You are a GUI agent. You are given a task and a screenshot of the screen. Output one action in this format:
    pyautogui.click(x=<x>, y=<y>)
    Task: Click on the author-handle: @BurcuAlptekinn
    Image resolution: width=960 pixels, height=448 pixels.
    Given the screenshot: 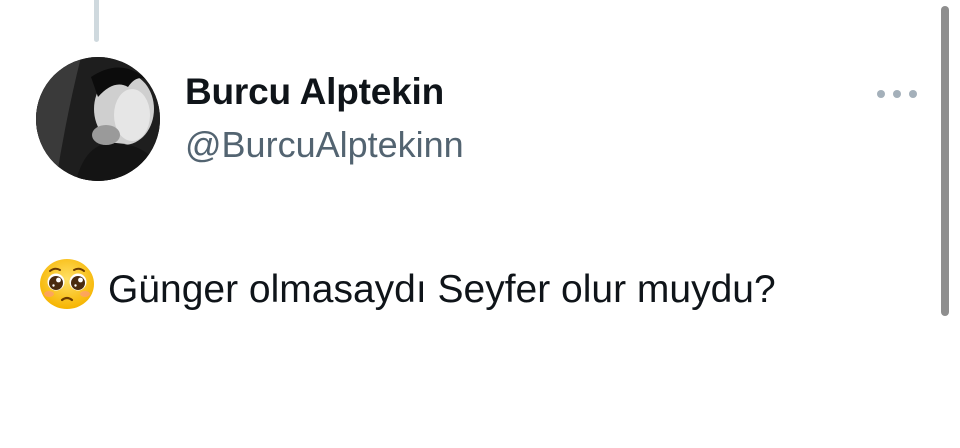 What is the action you would take?
    pyautogui.click(x=324, y=145)
    